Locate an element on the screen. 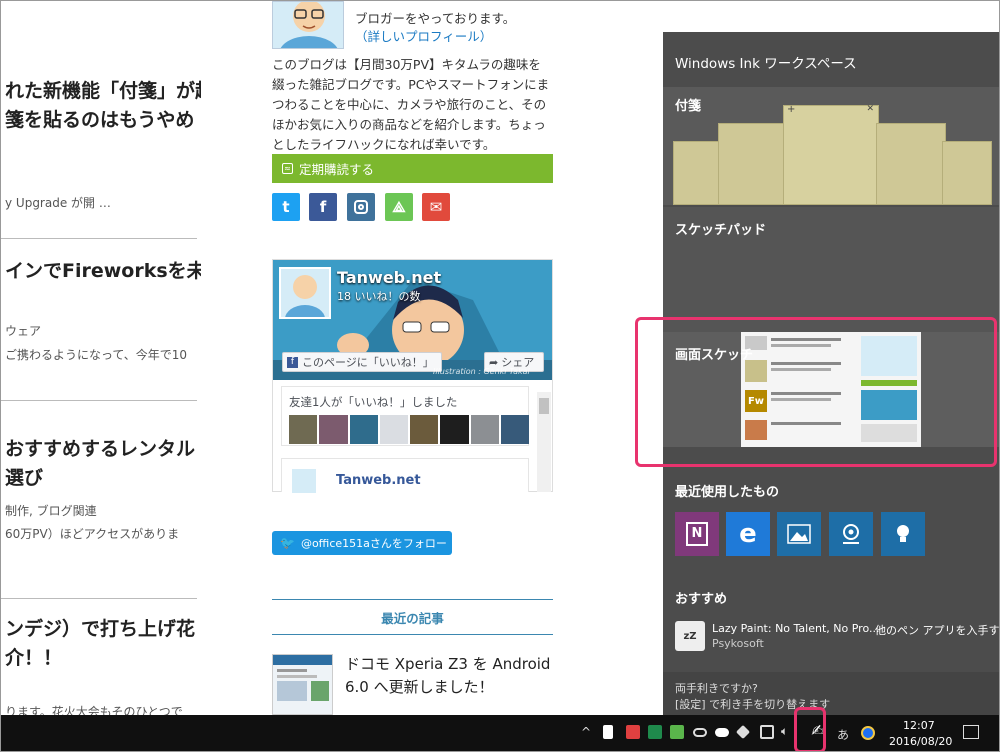  article2-excerpt: ご携わるようになって、今年で10 is located at coordinates (96, 355).